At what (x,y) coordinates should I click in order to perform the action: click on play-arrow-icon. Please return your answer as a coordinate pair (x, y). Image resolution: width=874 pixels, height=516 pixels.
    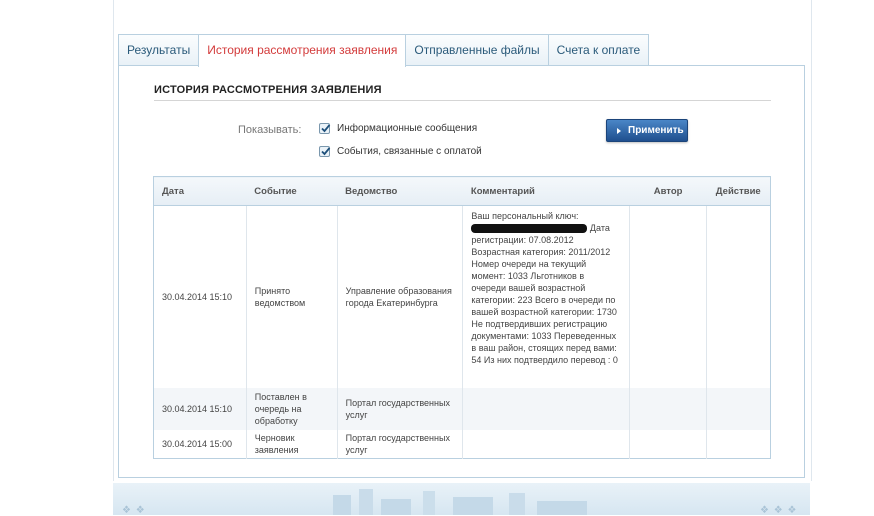
    Looking at the image, I should click on (619, 130).